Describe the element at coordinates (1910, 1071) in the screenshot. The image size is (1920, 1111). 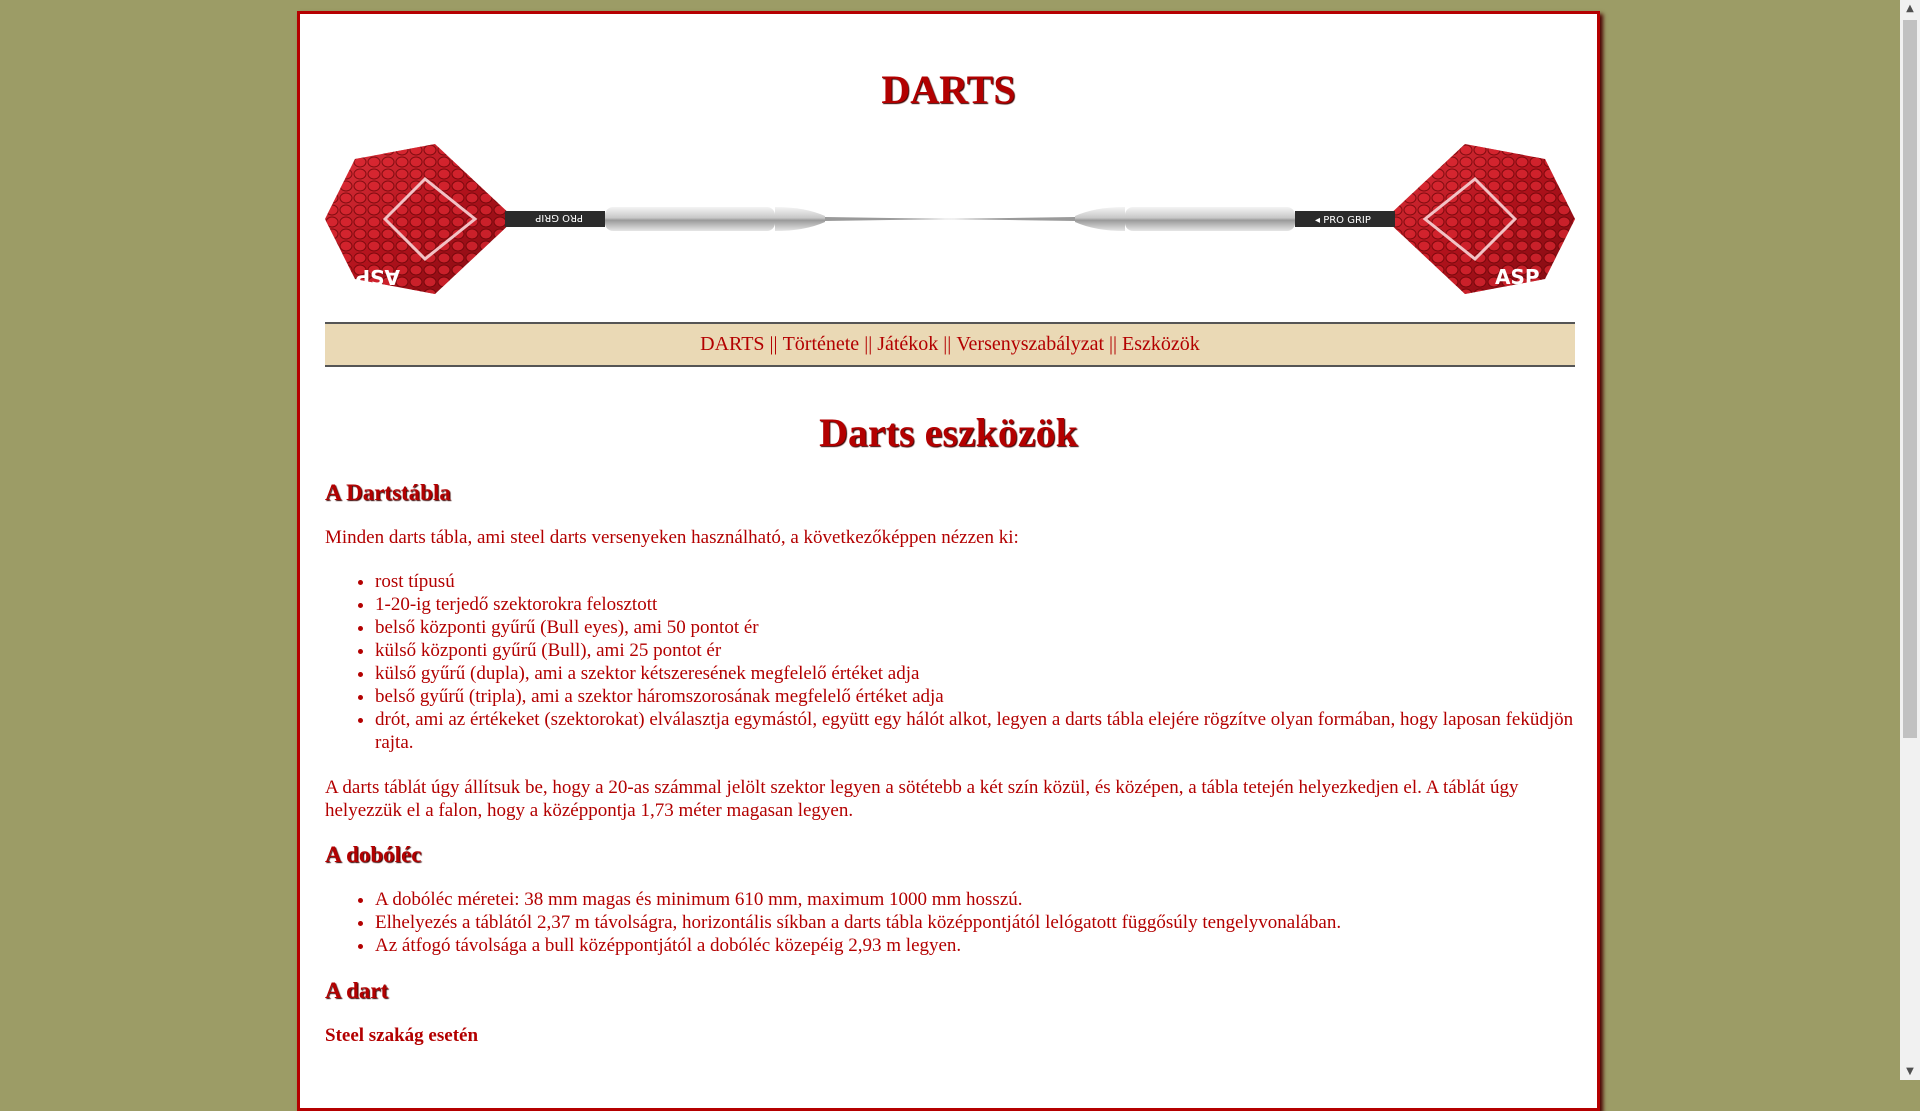
I see `chevron-down-icon: ▼` at that location.